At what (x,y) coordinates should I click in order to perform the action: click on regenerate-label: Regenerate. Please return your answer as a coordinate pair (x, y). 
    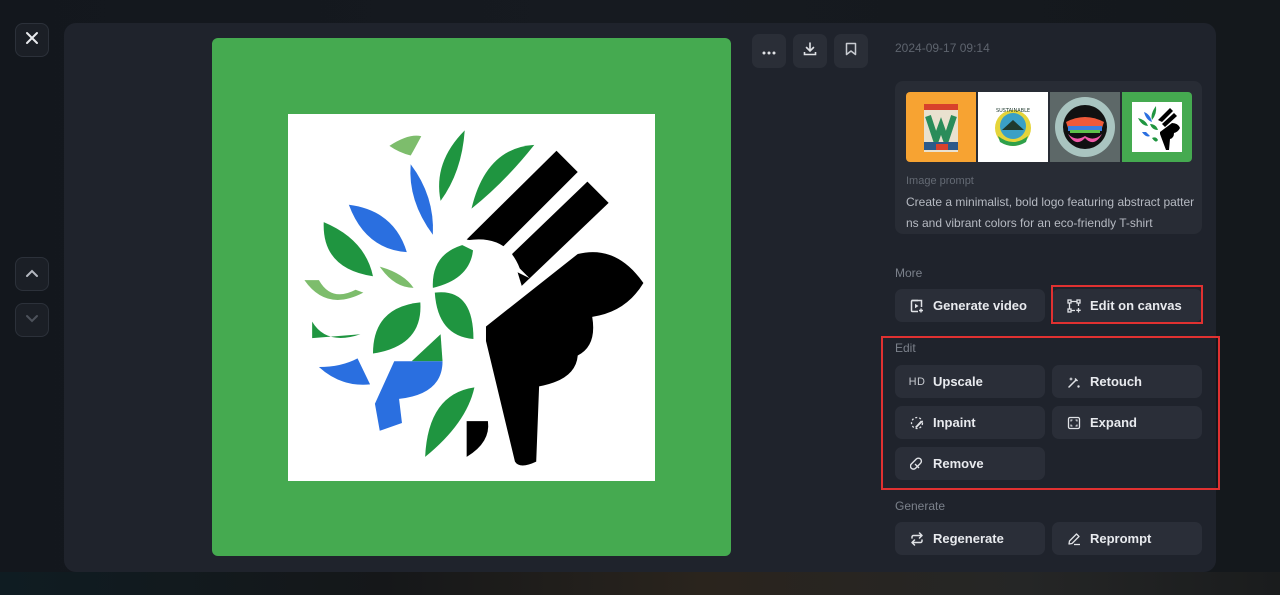
    Looking at the image, I should click on (968, 538).